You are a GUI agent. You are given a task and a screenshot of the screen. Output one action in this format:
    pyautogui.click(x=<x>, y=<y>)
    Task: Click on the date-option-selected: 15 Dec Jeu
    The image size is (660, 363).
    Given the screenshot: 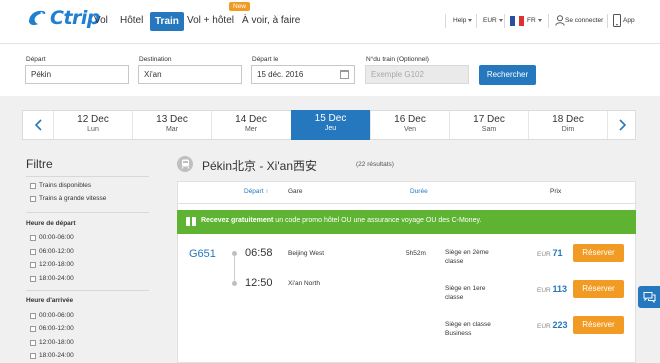 What is the action you would take?
    pyautogui.click(x=330, y=125)
    